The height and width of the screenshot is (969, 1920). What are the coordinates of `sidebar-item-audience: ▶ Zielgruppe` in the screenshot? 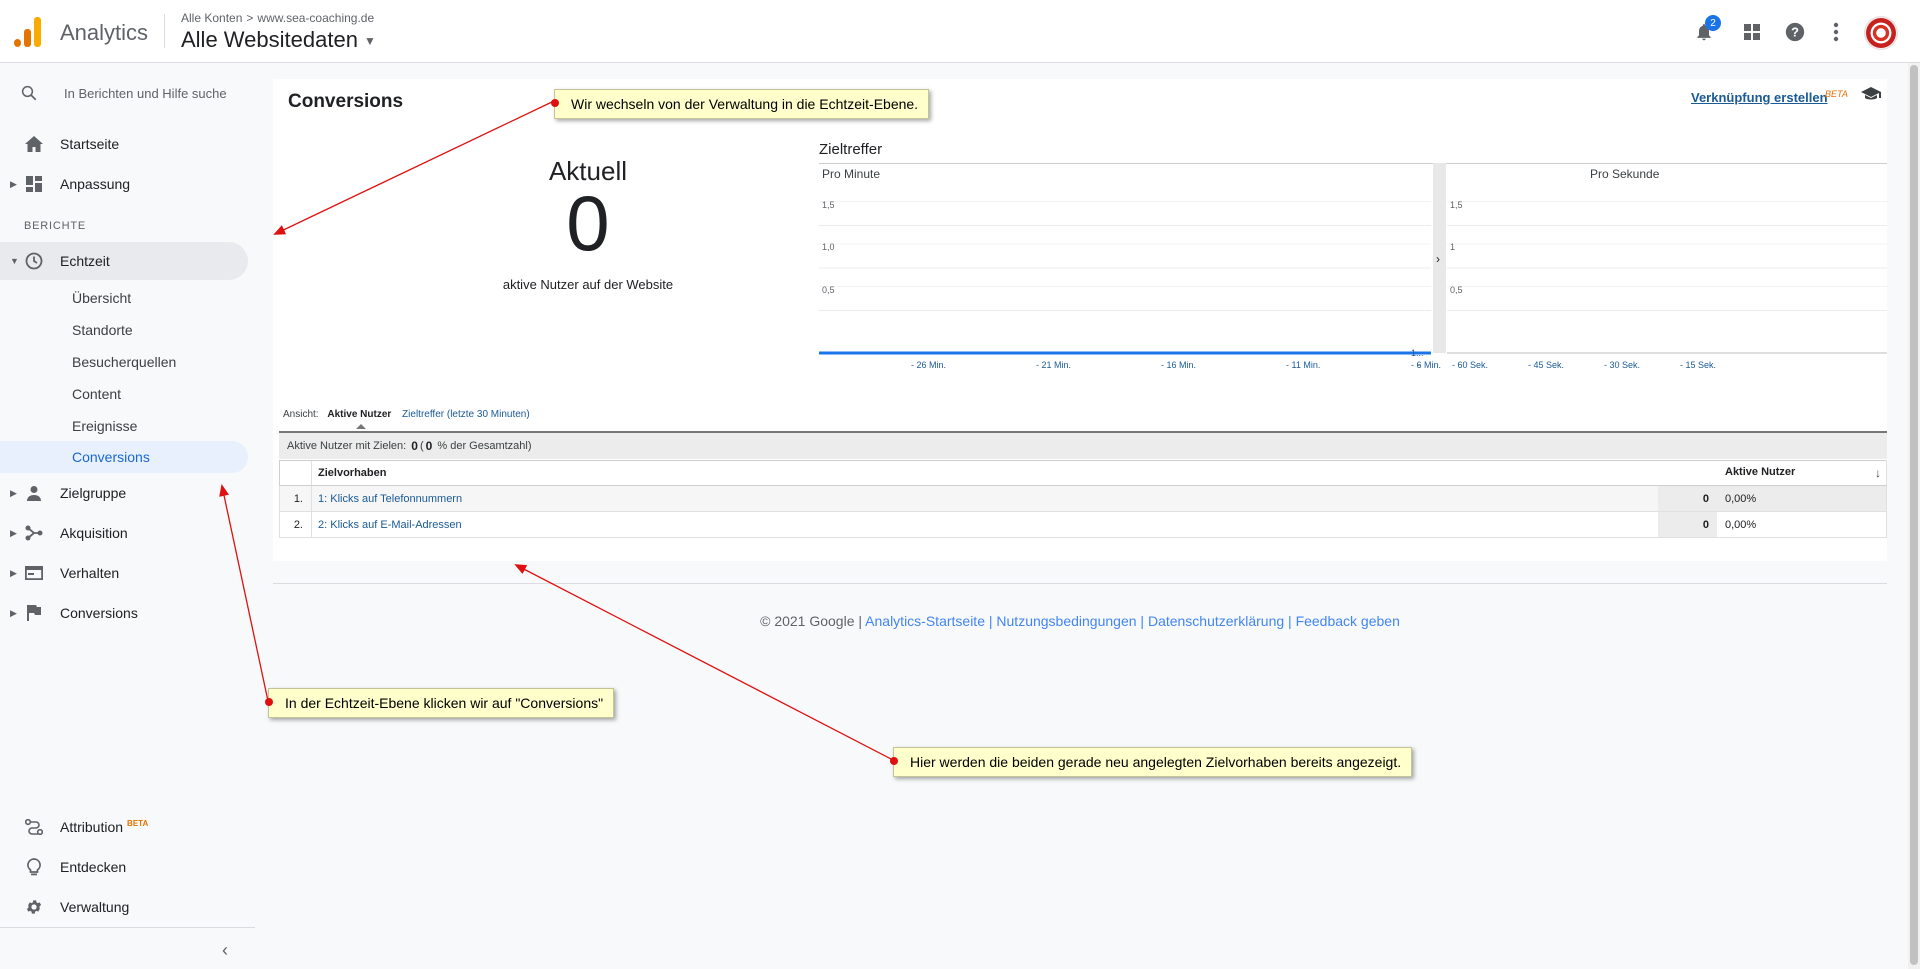 It's located at (124, 493).